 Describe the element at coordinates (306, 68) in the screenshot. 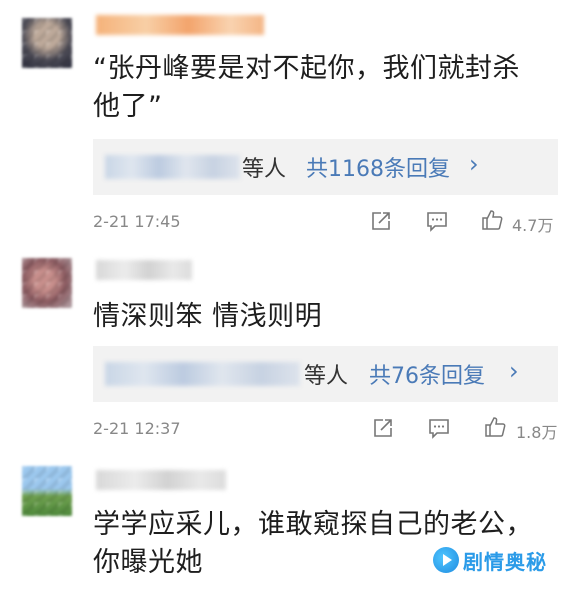

I see `comment-text-line: “张丹峰要是对不起你，我们就封杀` at that location.